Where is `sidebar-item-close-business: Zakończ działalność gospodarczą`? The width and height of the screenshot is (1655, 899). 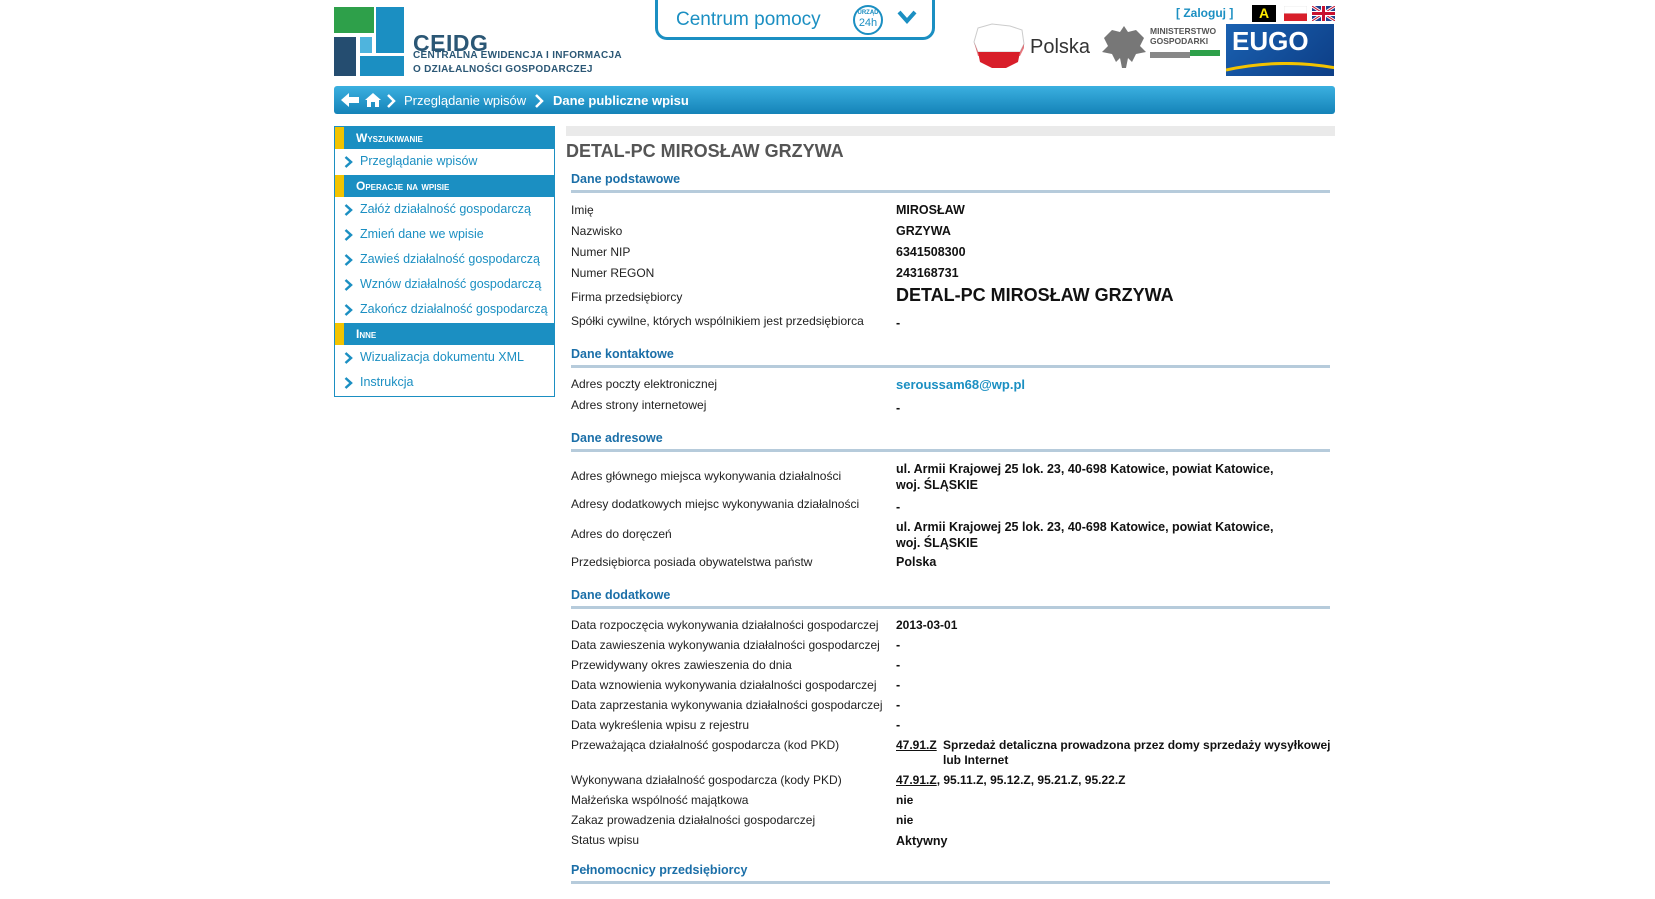
sidebar-item-close-business: Zakończ działalność gospodarczą is located at coordinates (444, 310).